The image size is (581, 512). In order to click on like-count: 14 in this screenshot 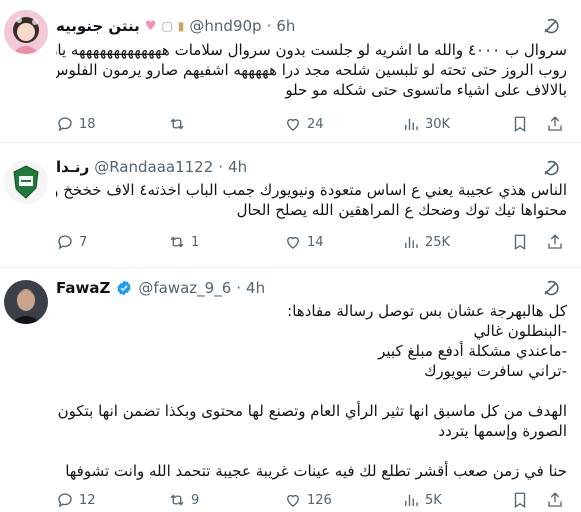, I will do `click(315, 242)`.